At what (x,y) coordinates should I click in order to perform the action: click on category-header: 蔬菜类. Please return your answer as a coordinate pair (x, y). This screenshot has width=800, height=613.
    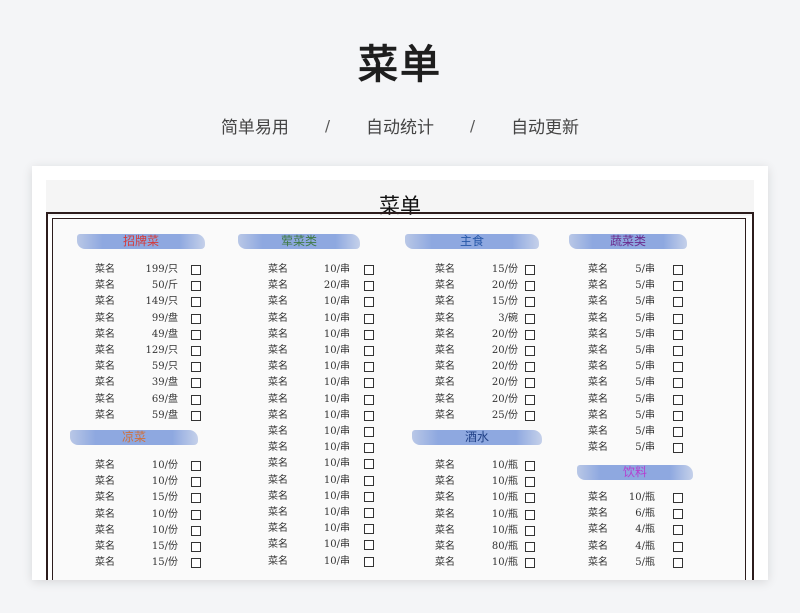
    Looking at the image, I should click on (628, 241).